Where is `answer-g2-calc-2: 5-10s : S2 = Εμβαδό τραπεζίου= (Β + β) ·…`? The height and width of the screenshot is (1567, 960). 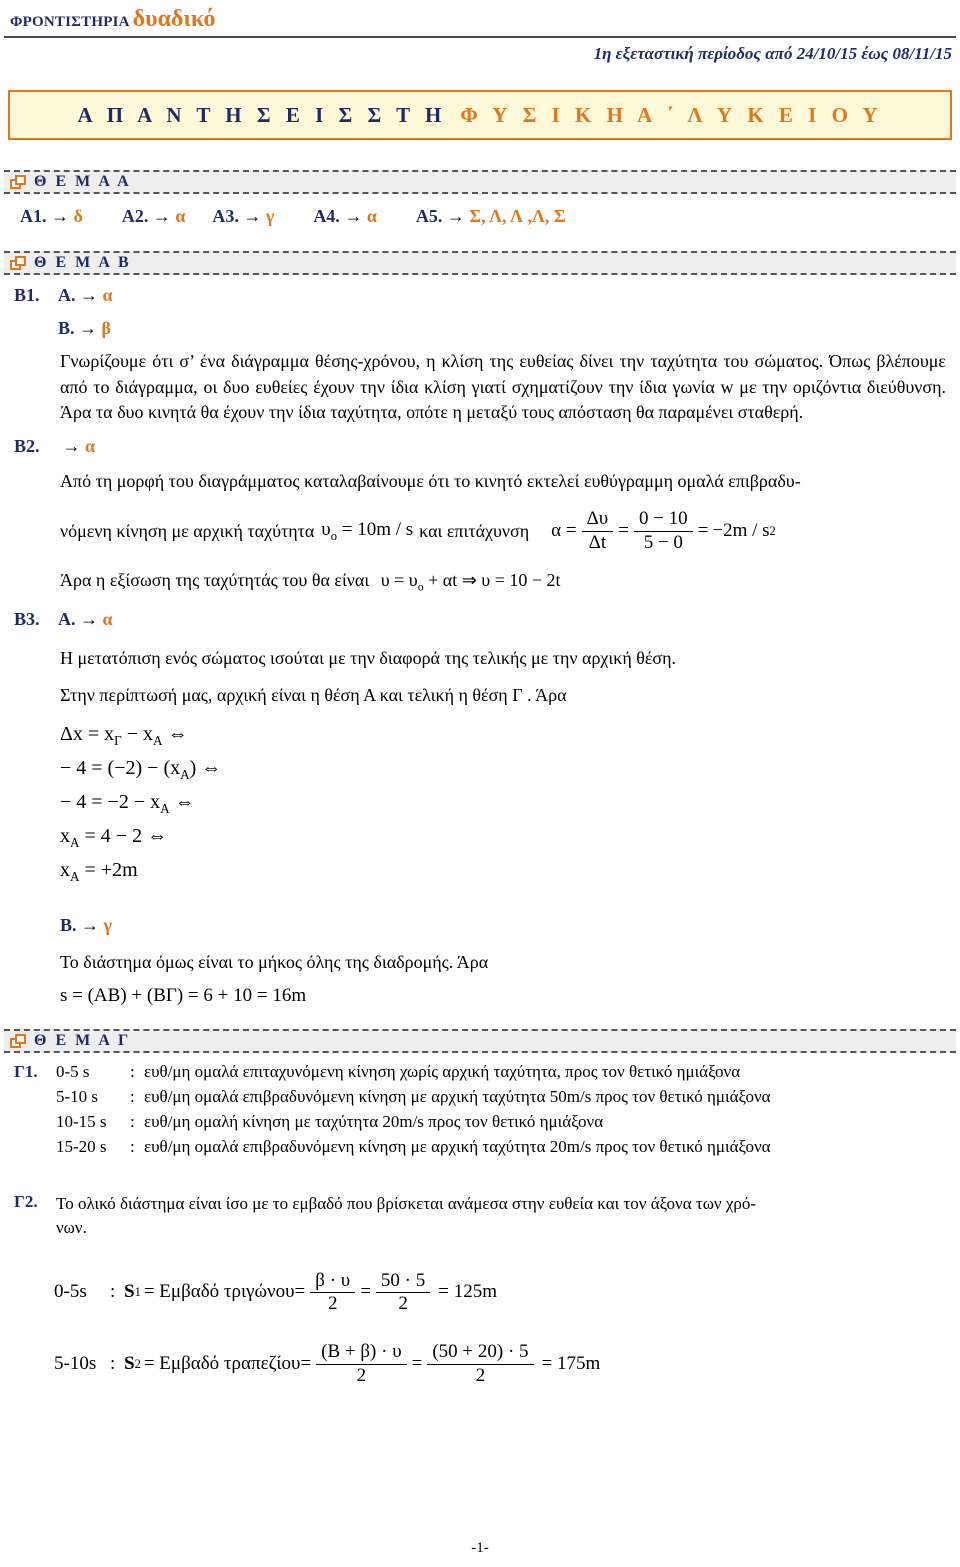
answer-g2-calc-2: 5-10s : S2 = Εμβαδό τραπεζίου= (Β + β) ·… is located at coordinates (500, 1364).